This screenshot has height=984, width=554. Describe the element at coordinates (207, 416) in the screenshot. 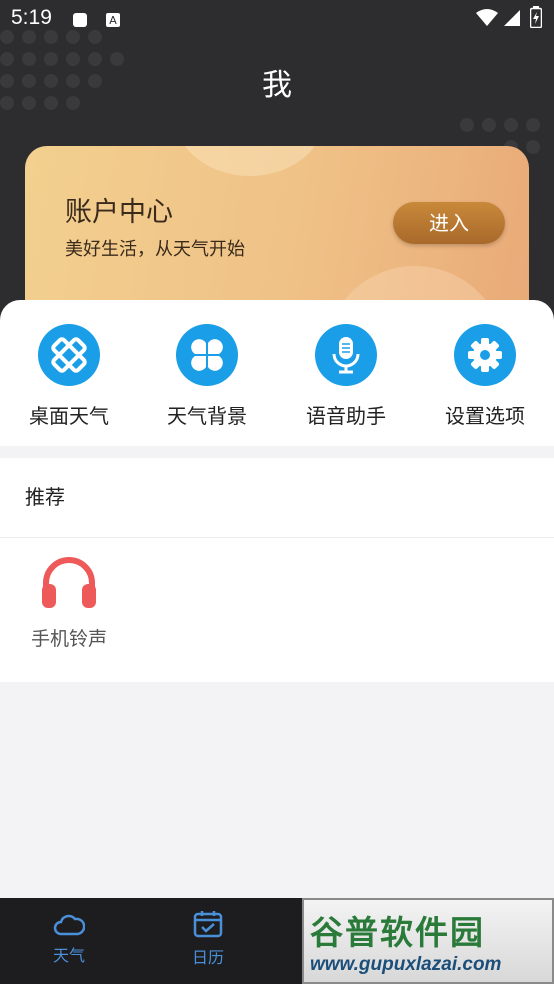

I see `tool-label: 天气背景` at that location.